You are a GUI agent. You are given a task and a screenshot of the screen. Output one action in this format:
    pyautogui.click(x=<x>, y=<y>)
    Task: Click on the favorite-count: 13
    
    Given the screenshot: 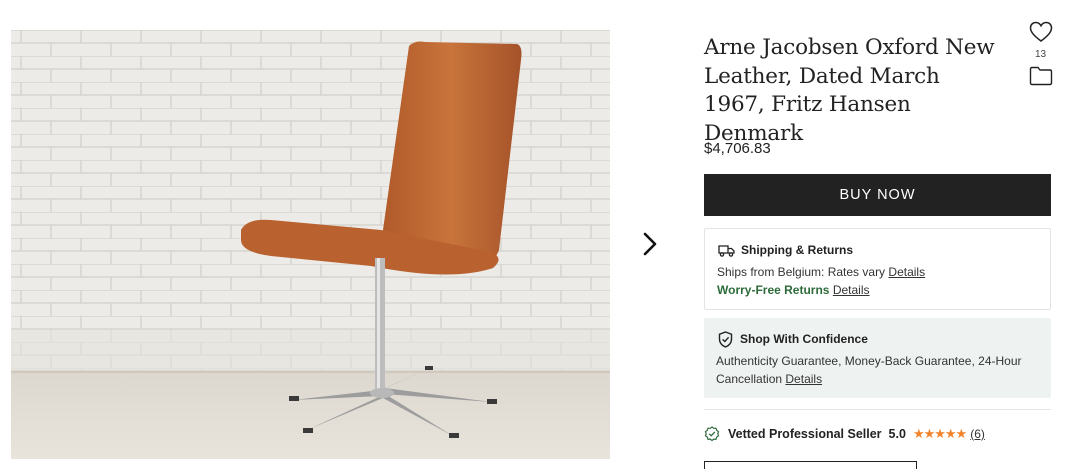 What is the action you would take?
    pyautogui.click(x=1040, y=54)
    